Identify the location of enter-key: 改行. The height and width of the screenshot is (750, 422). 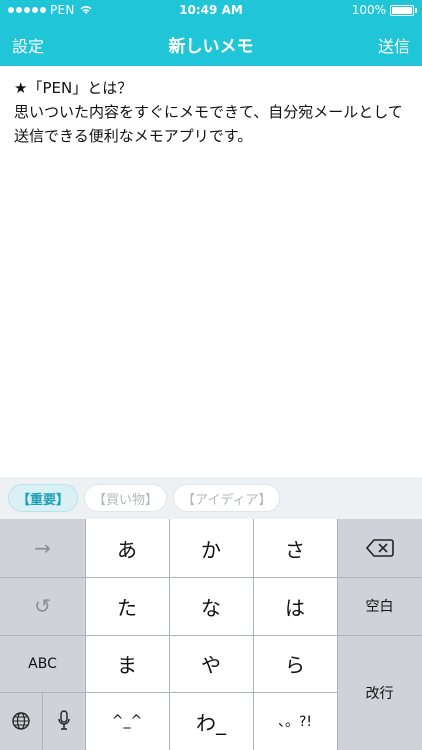
(379, 692).